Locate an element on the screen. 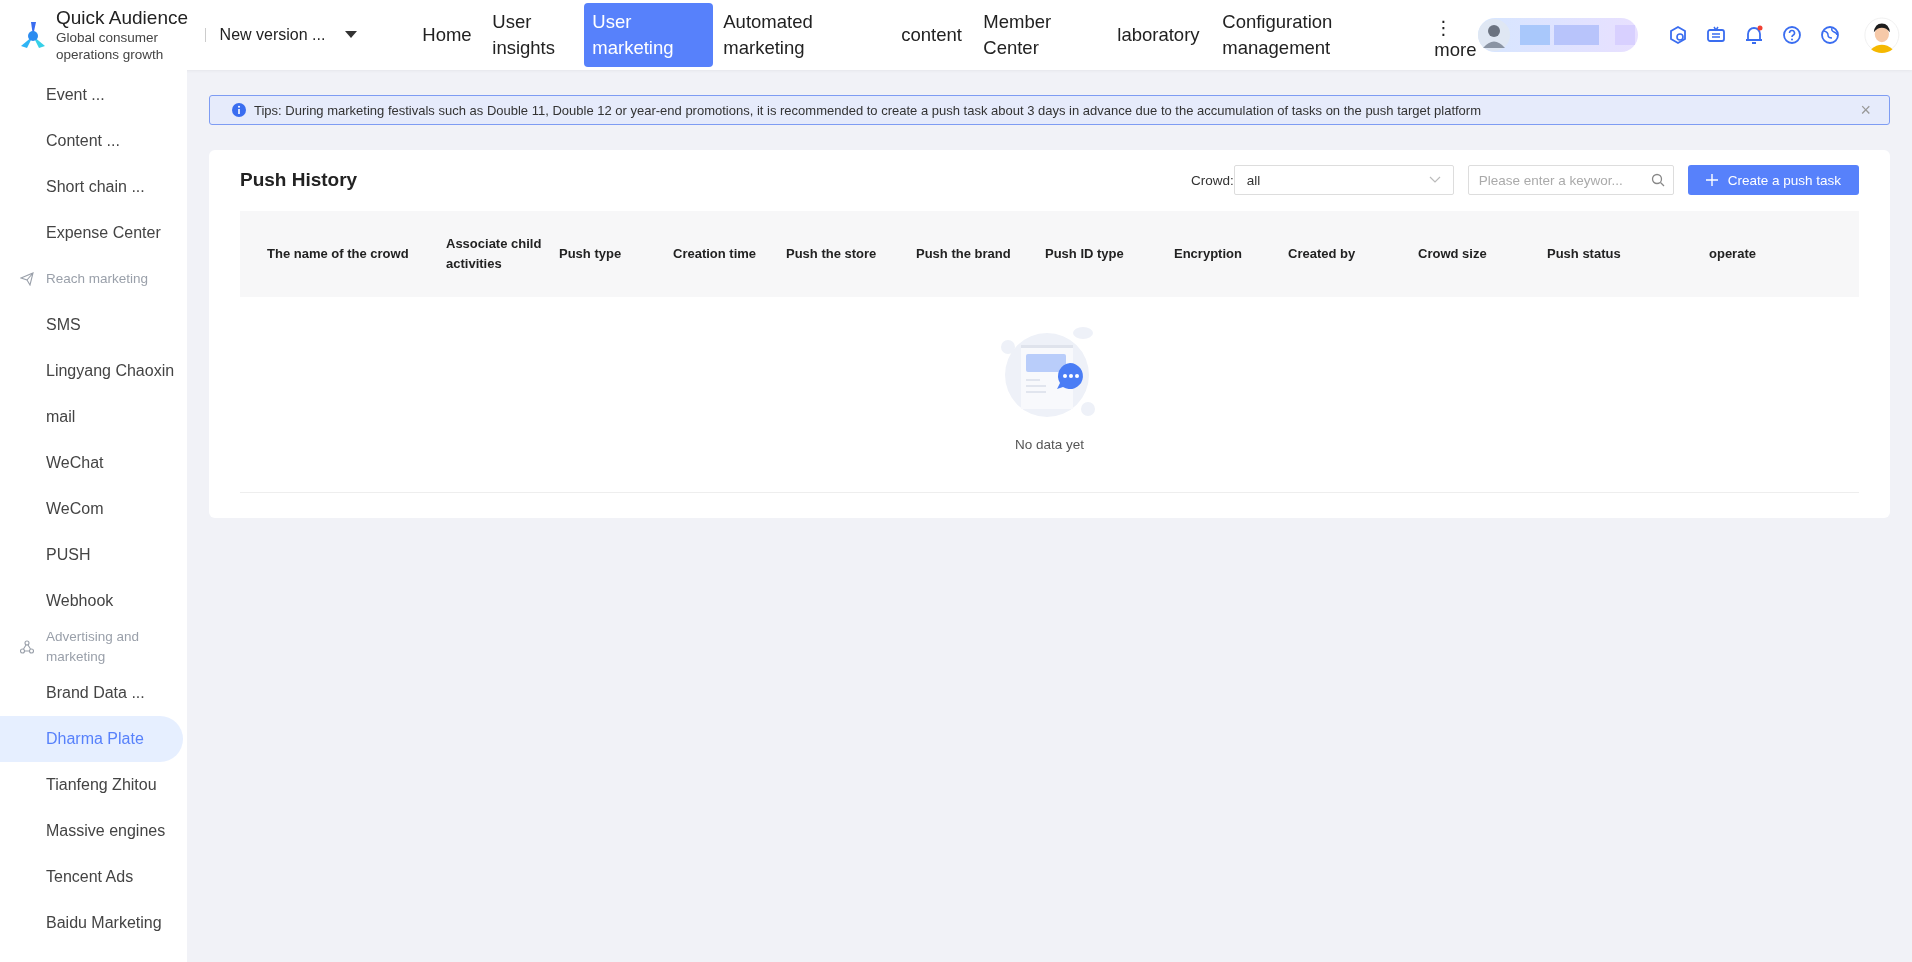 The image size is (1912, 962). product-tagline: Global consumer operations growth is located at coordinates (110, 46).